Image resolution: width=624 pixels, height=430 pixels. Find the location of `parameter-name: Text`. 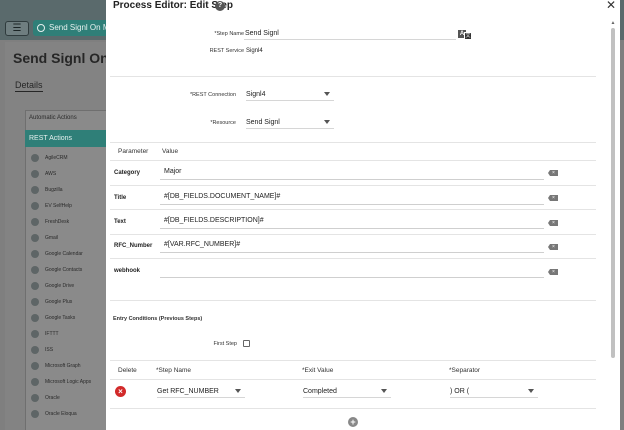

parameter-name: Text is located at coordinates (120, 222).